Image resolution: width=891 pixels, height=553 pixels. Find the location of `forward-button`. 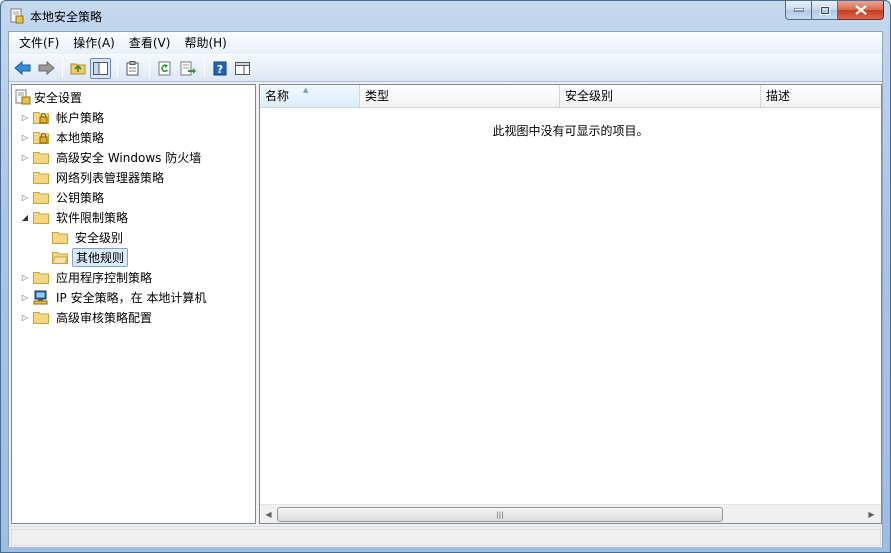

forward-button is located at coordinates (45, 68).